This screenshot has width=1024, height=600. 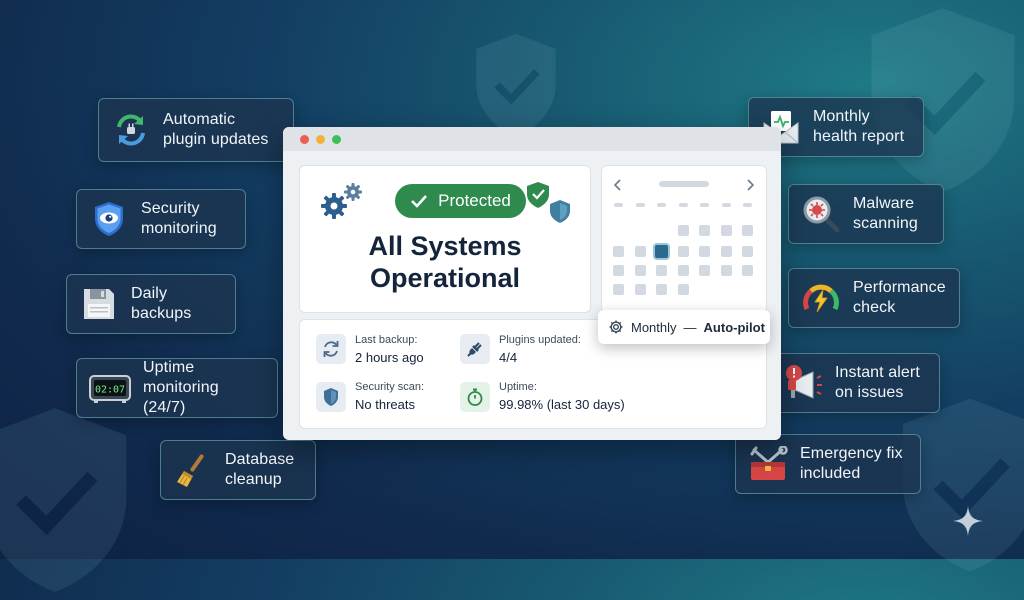 I want to click on toolbox-icon, so click(x=768, y=464).